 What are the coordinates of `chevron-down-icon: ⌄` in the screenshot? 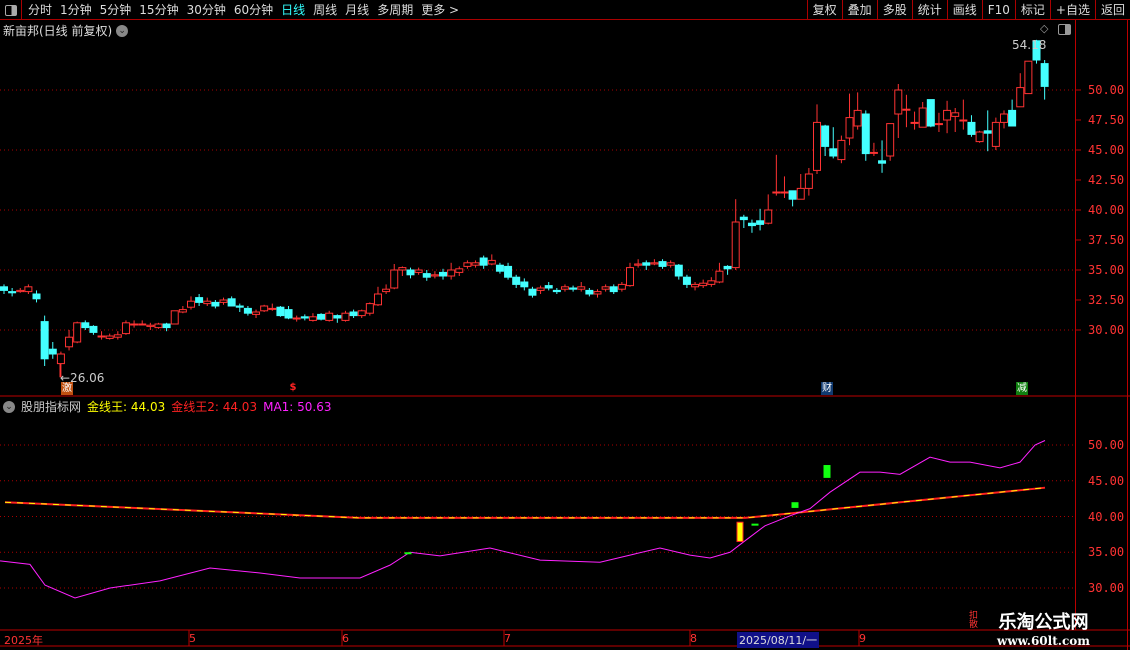 It's located at (9, 406).